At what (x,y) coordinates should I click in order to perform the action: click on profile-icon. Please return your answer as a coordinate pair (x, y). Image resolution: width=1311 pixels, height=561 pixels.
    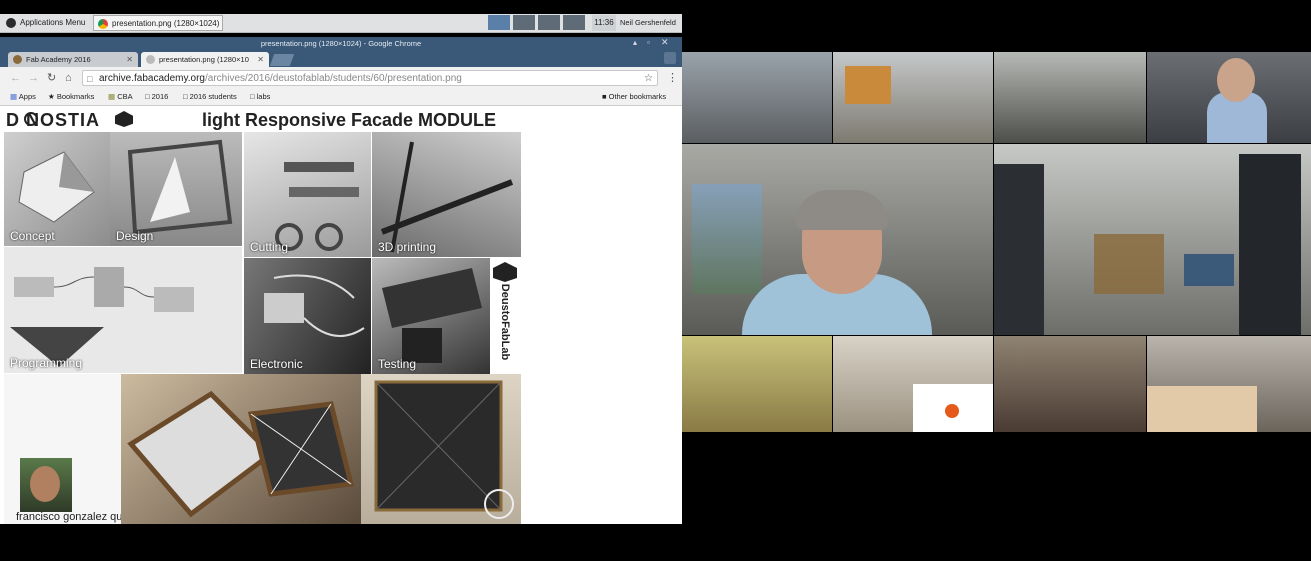
    Looking at the image, I should click on (670, 58).